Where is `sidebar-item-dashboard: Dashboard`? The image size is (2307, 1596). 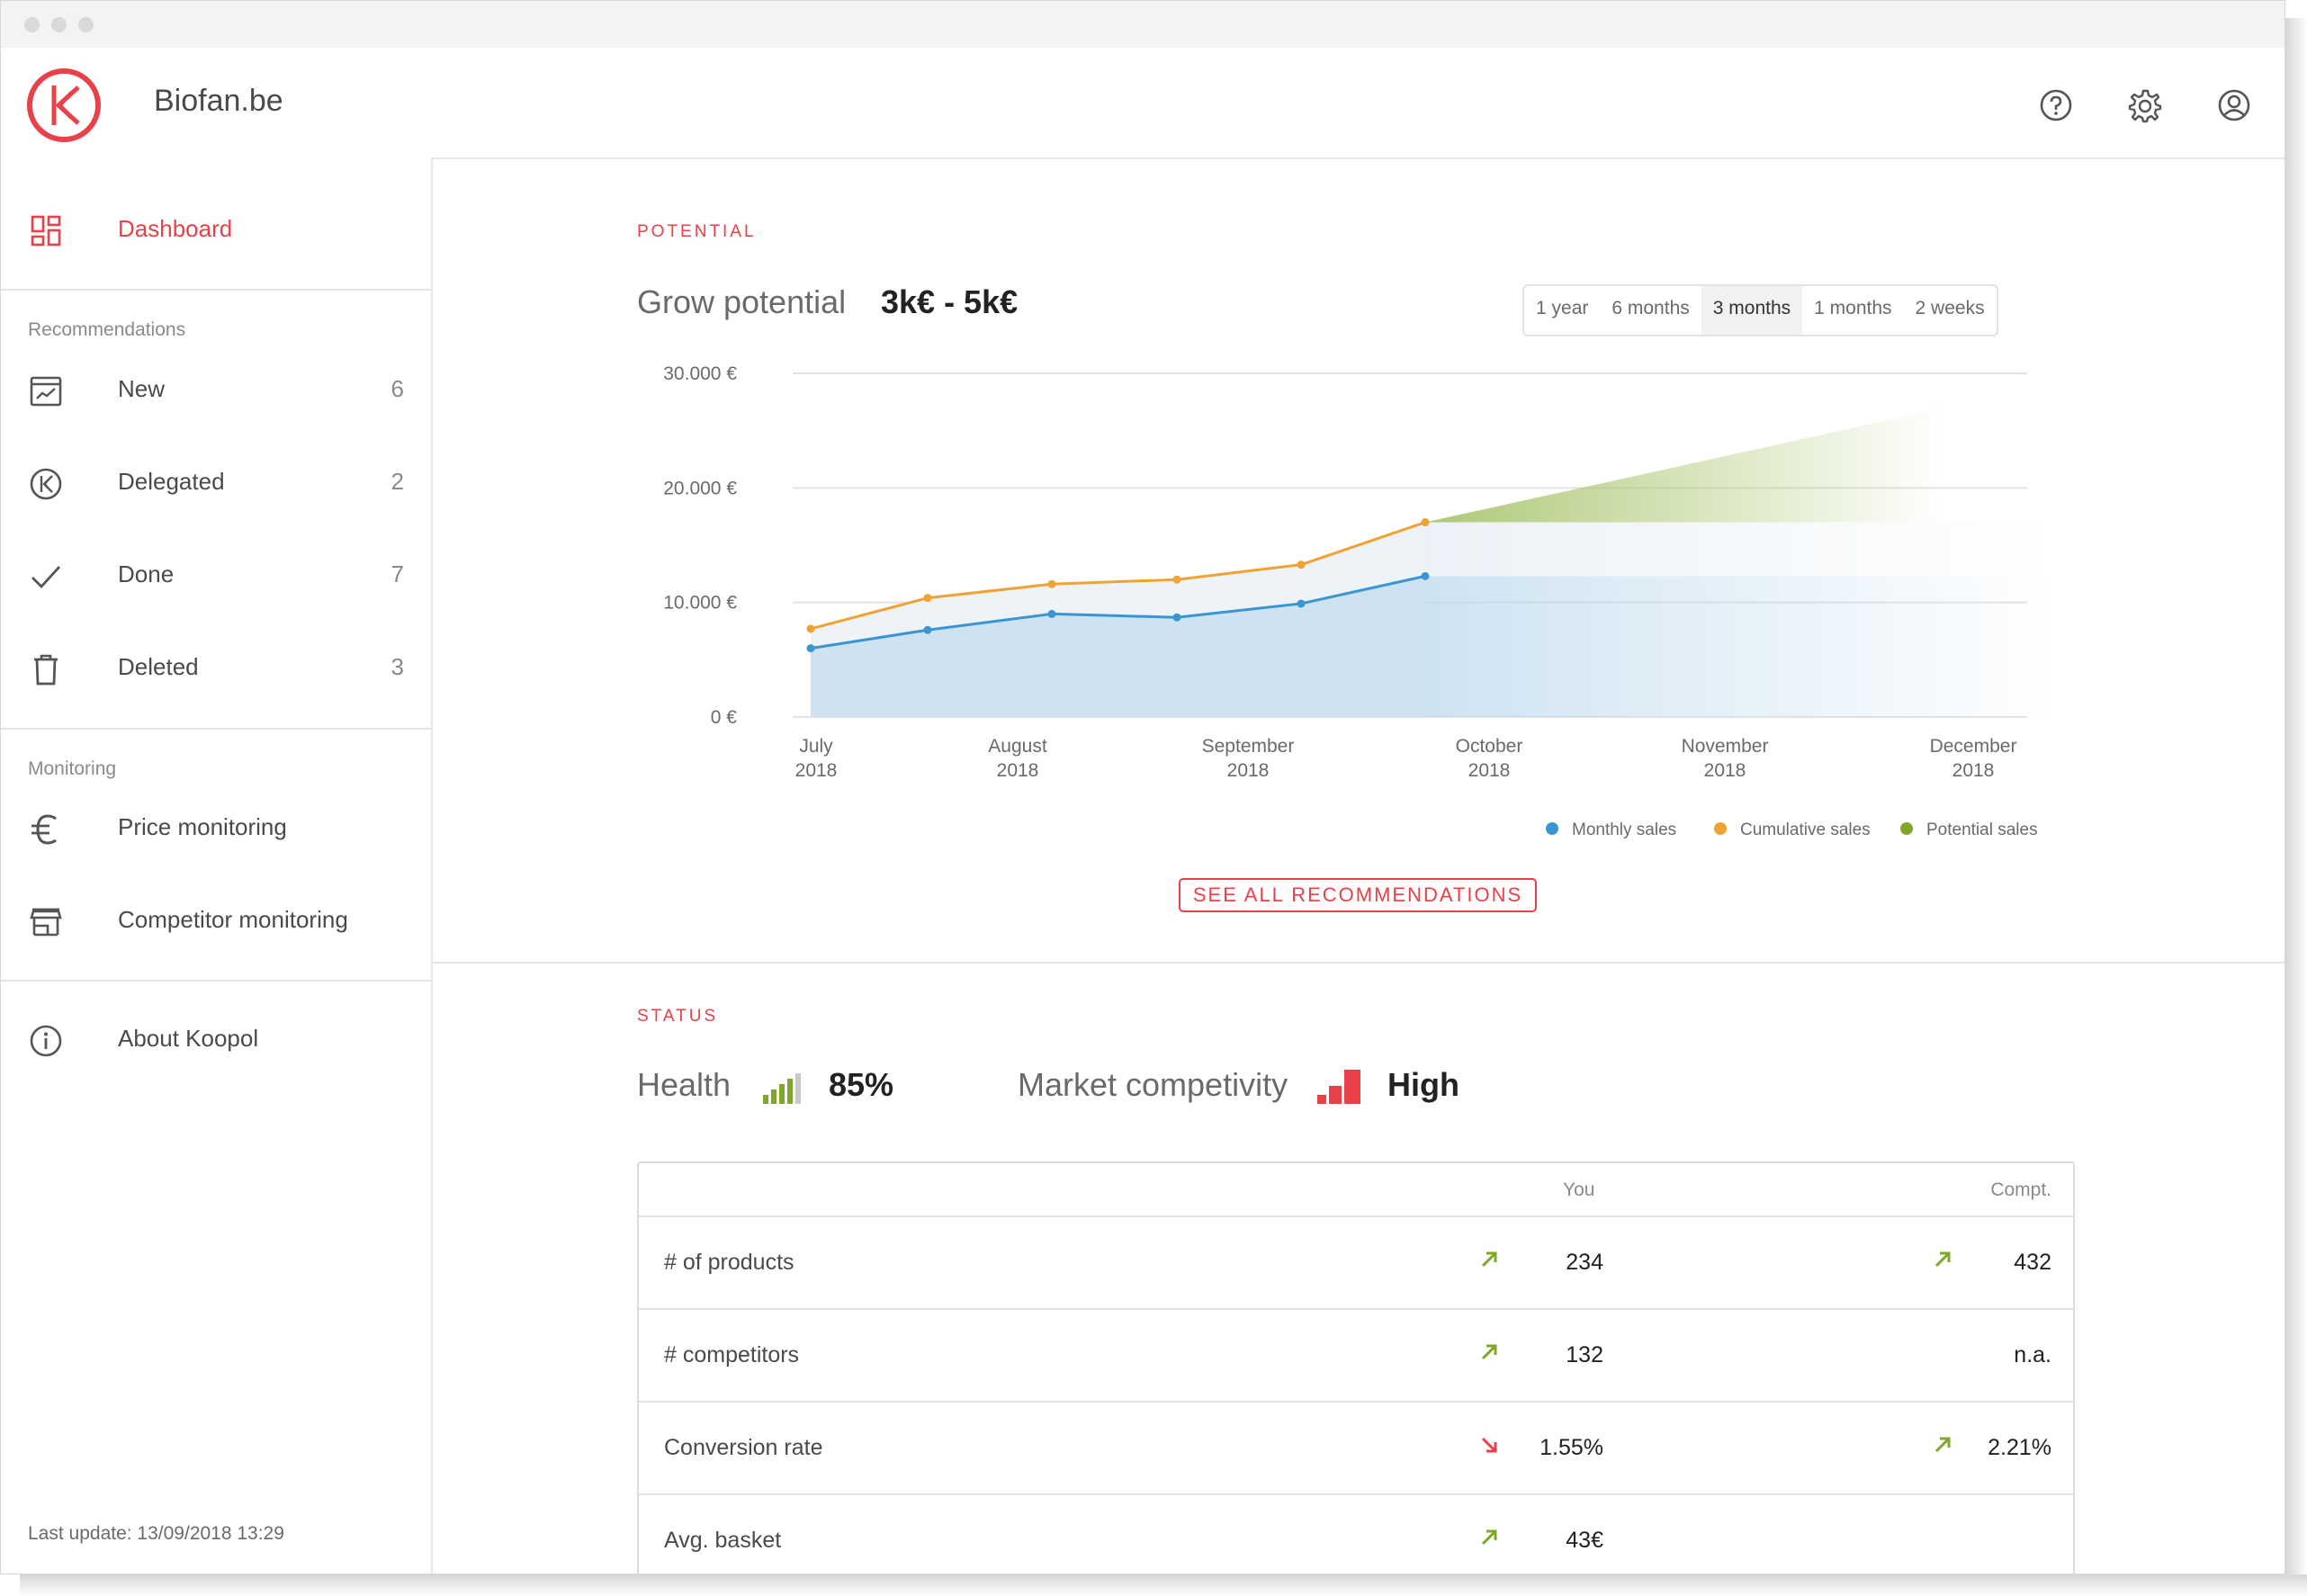
sidebar-item-dashboard: Dashboard is located at coordinates (216, 231).